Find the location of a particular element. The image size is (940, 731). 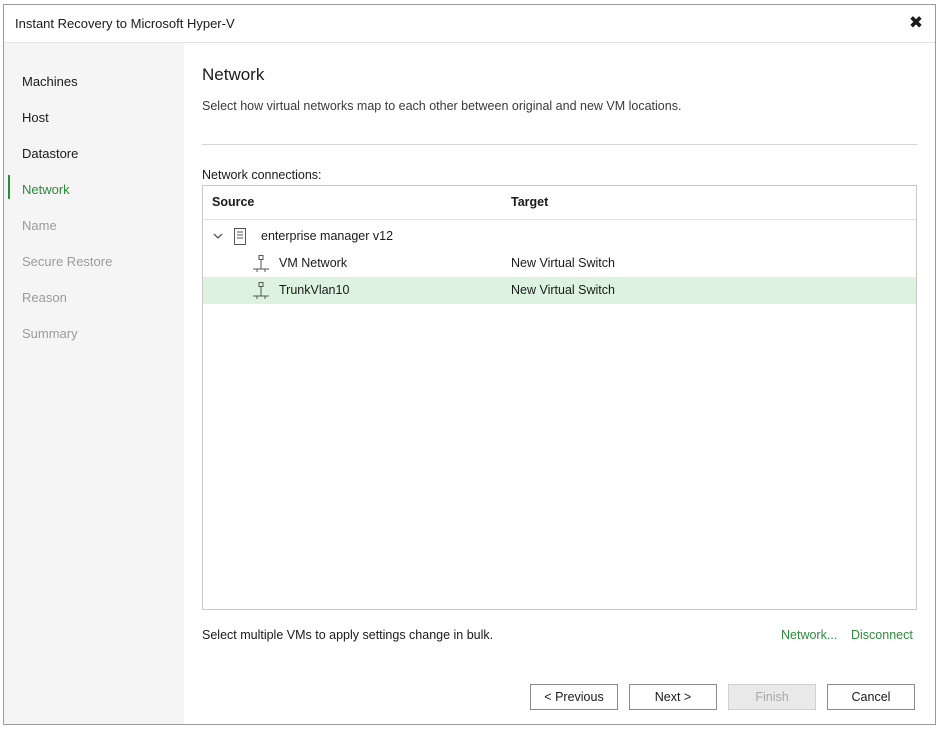

chevron-down-icon is located at coordinates (218, 236).